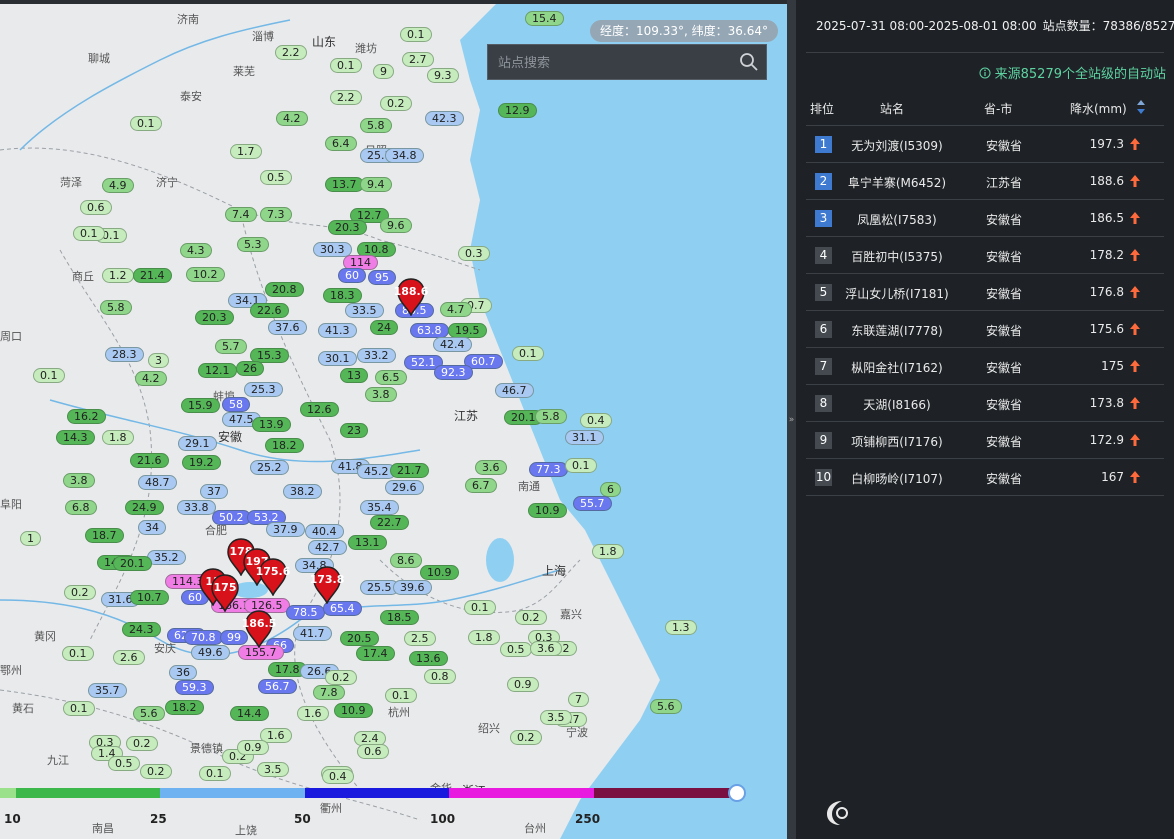 Image resolution: width=1174 pixels, height=839 pixels. Describe the element at coordinates (489, 728) in the screenshot. I see `place-label-shaoxing: 绍兴` at that location.